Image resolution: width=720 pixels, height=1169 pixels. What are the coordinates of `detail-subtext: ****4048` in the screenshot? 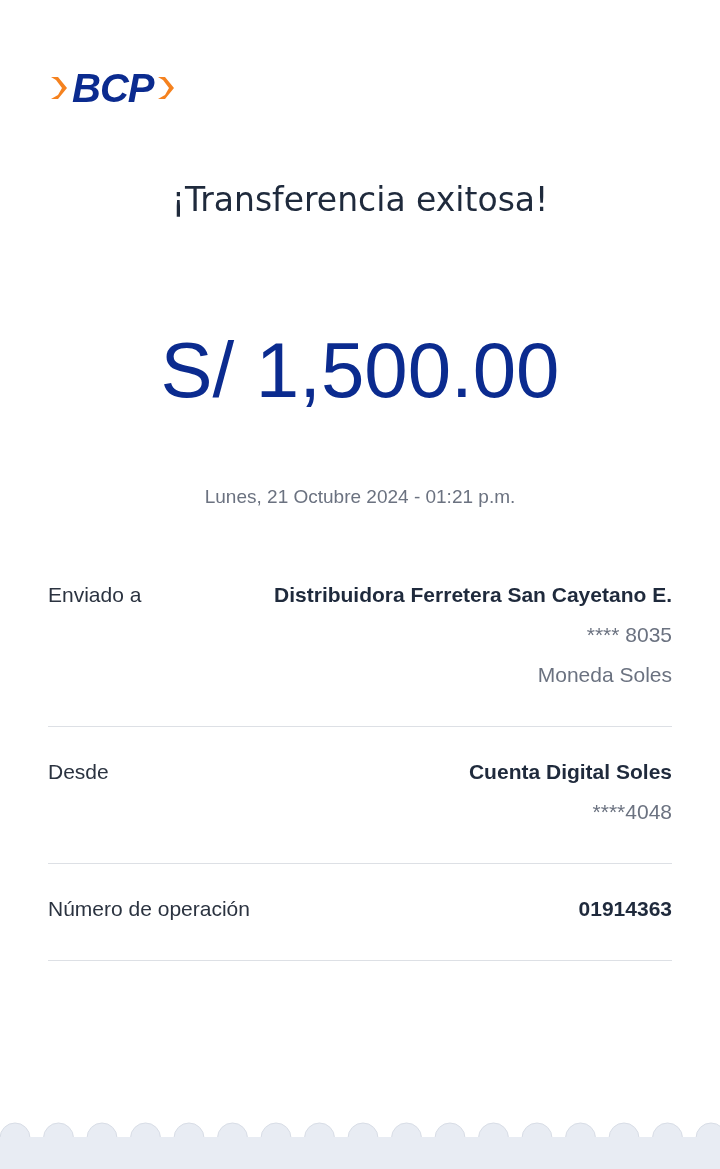 It's located at (632, 812).